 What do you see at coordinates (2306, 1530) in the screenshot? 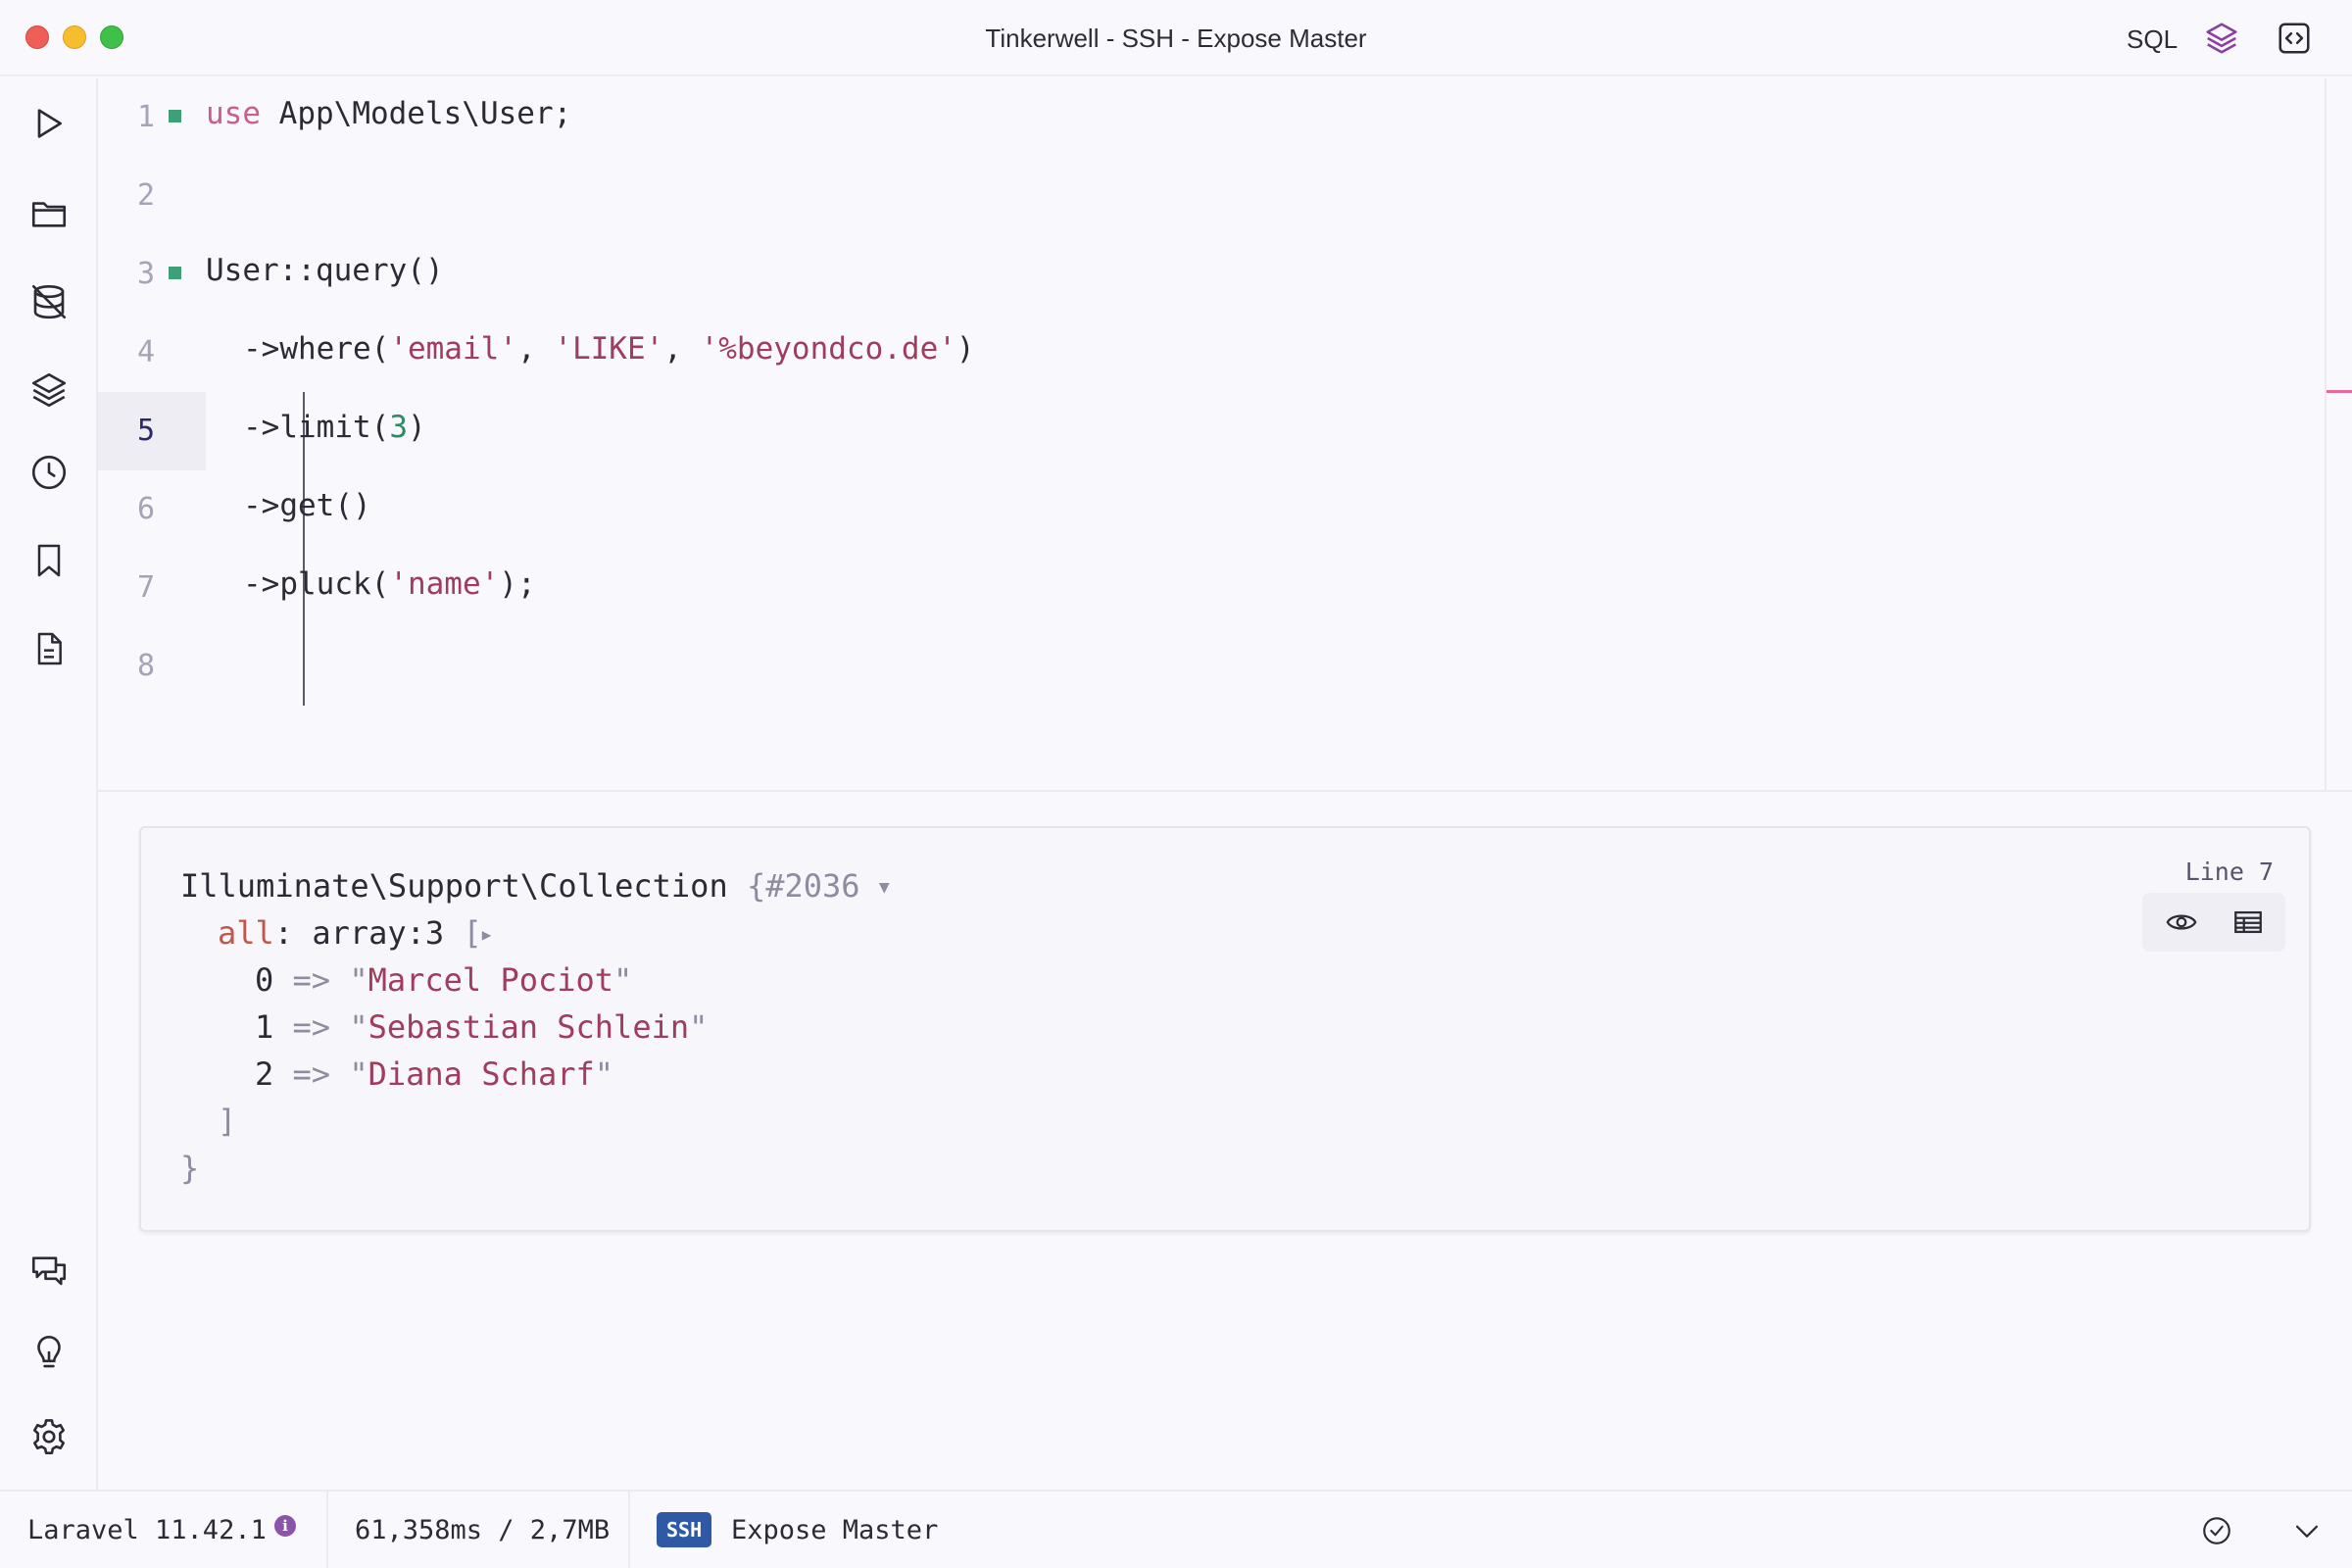
I see `chevron-down-icon` at bounding box center [2306, 1530].